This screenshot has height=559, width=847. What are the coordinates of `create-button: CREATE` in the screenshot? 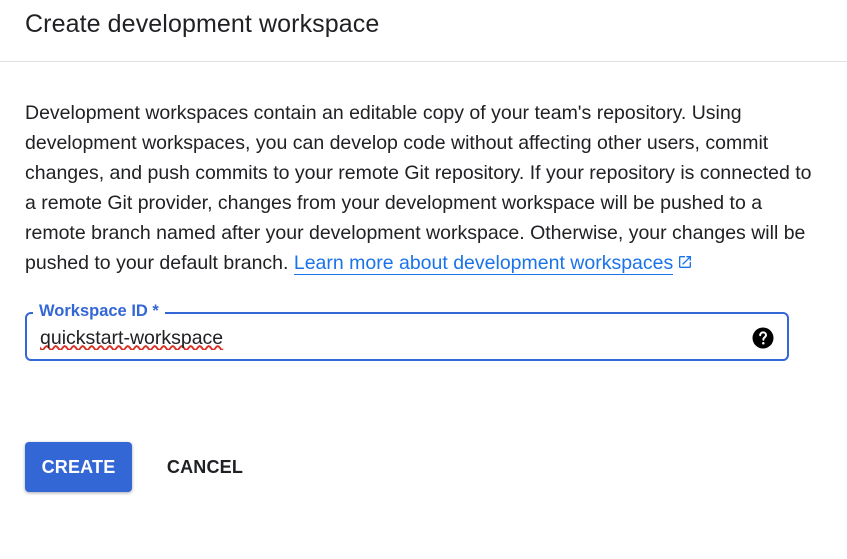 It's located at (78, 467).